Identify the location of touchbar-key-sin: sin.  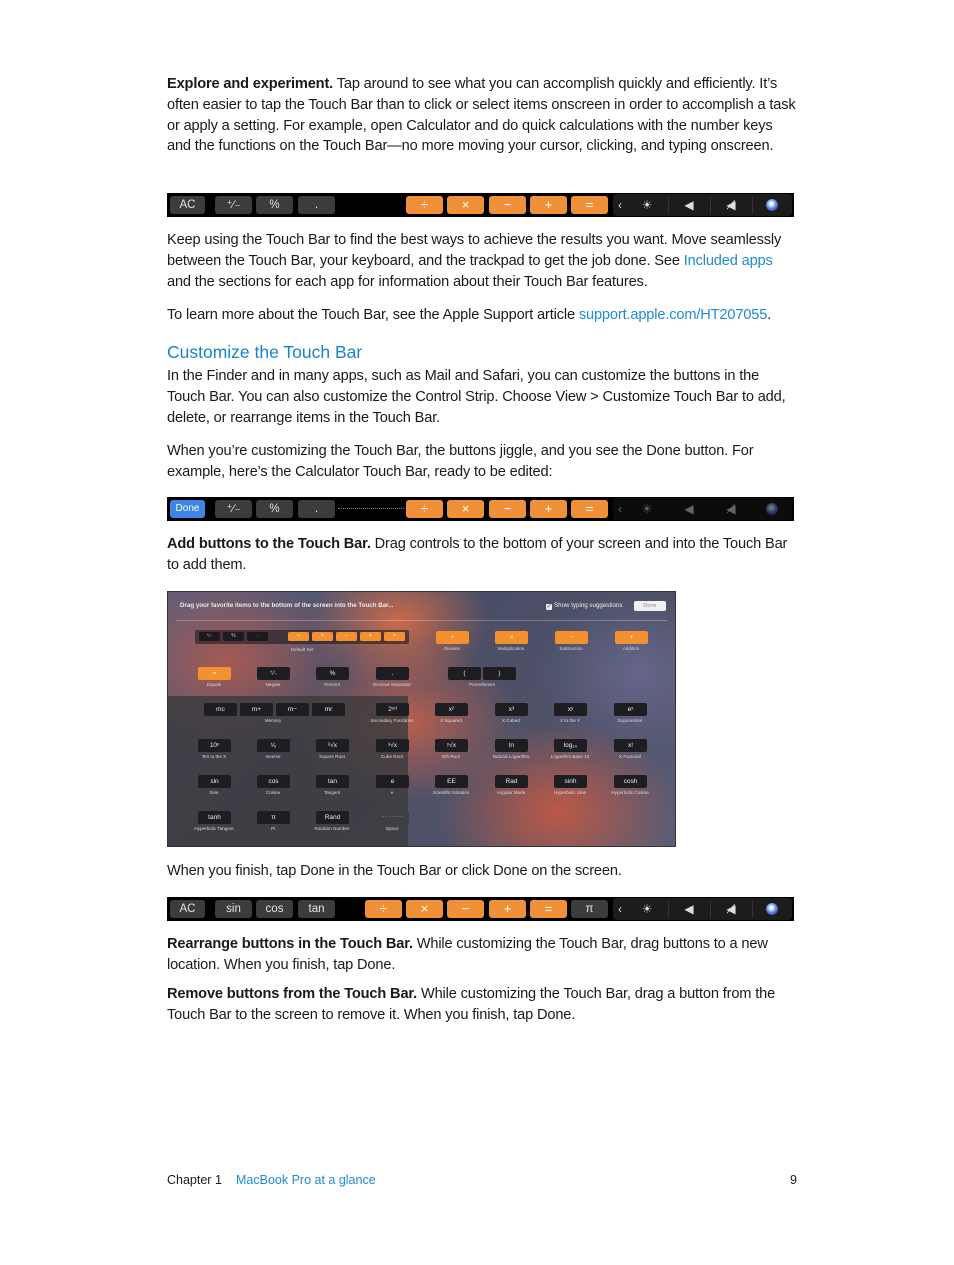
(233, 909).